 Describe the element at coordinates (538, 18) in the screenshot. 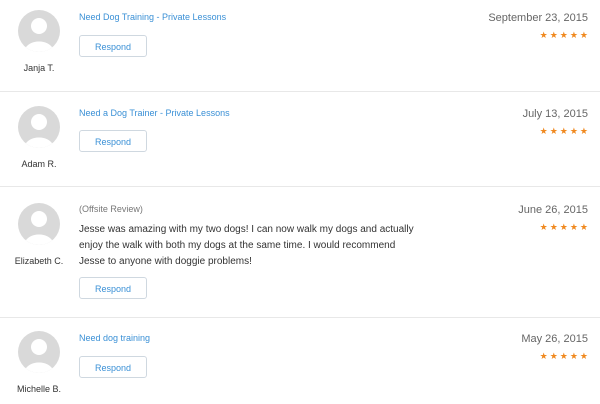

I see `review-date: September 23, 2015` at that location.